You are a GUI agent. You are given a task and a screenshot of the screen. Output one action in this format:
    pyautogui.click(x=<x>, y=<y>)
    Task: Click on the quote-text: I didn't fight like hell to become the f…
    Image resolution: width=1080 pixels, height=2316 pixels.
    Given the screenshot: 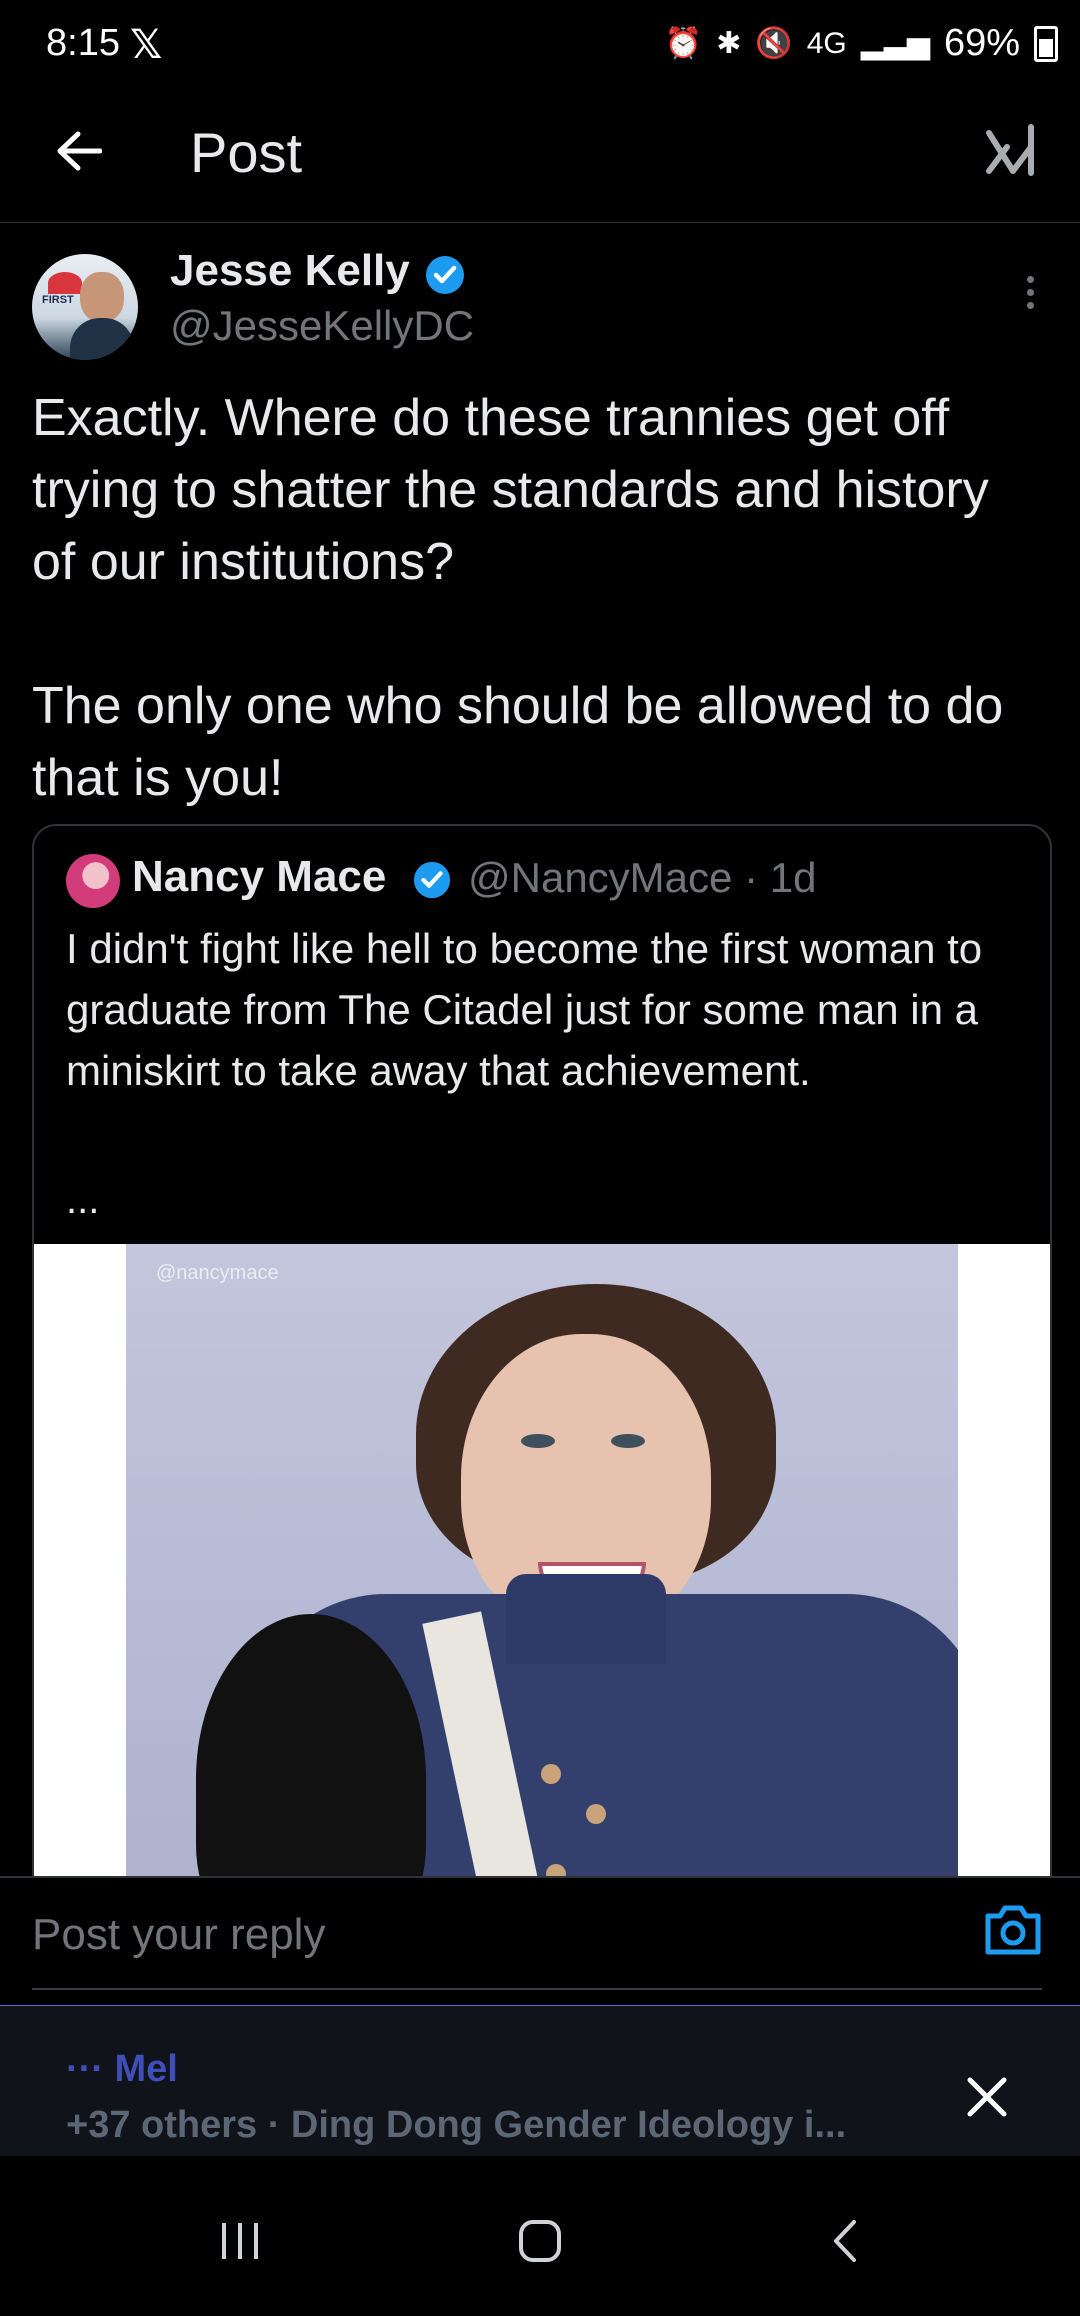 What is the action you would take?
    pyautogui.click(x=524, y=1009)
    